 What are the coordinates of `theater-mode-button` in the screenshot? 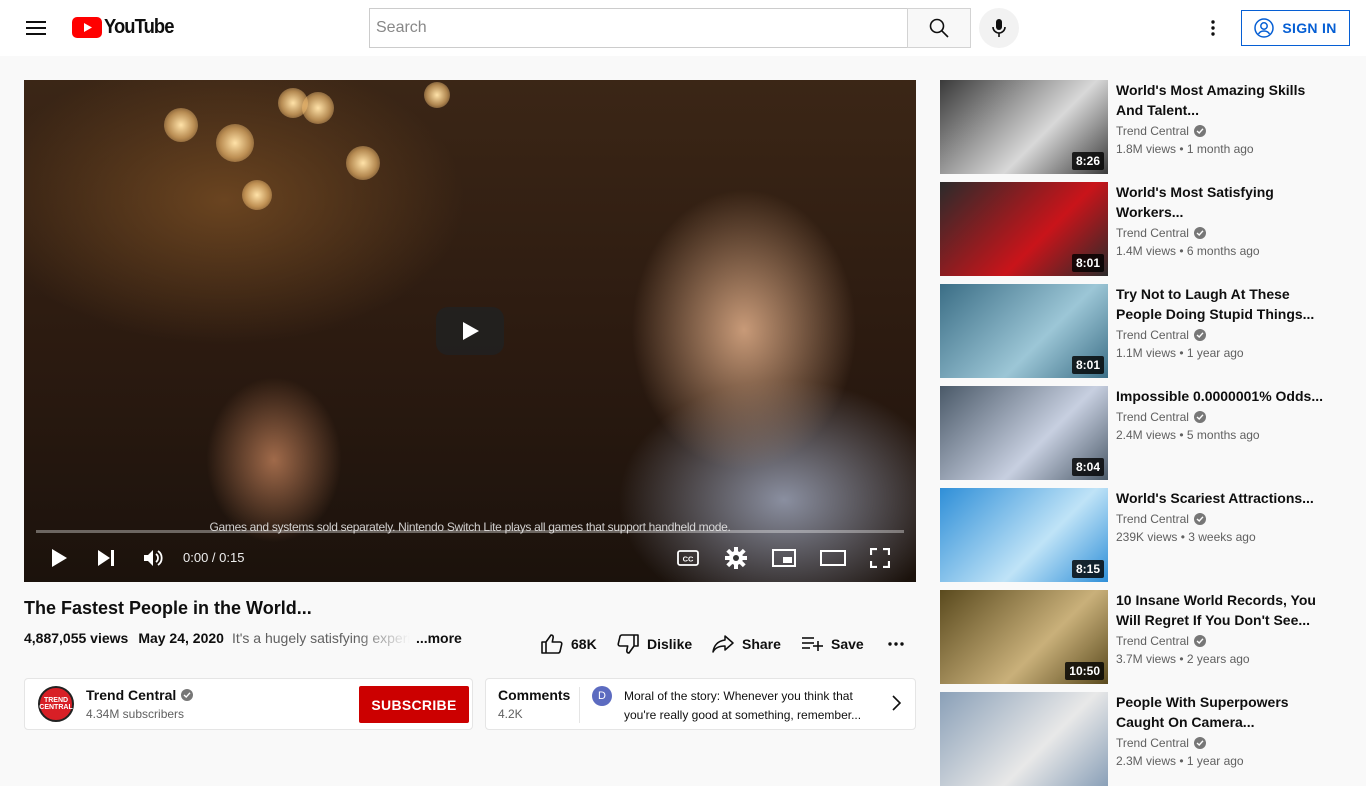 It's located at (833, 558).